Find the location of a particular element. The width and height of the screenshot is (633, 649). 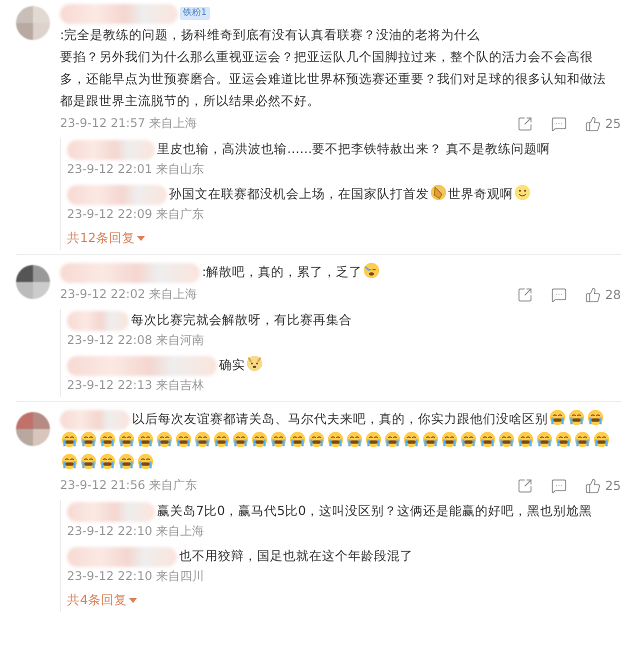

more-replies-button: 共12条回复 is located at coordinates (106, 238).